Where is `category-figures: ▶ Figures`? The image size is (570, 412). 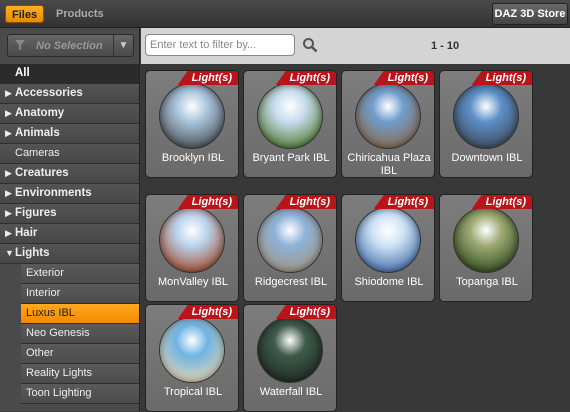 category-figures: ▶ Figures is located at coordinates (69, 214).